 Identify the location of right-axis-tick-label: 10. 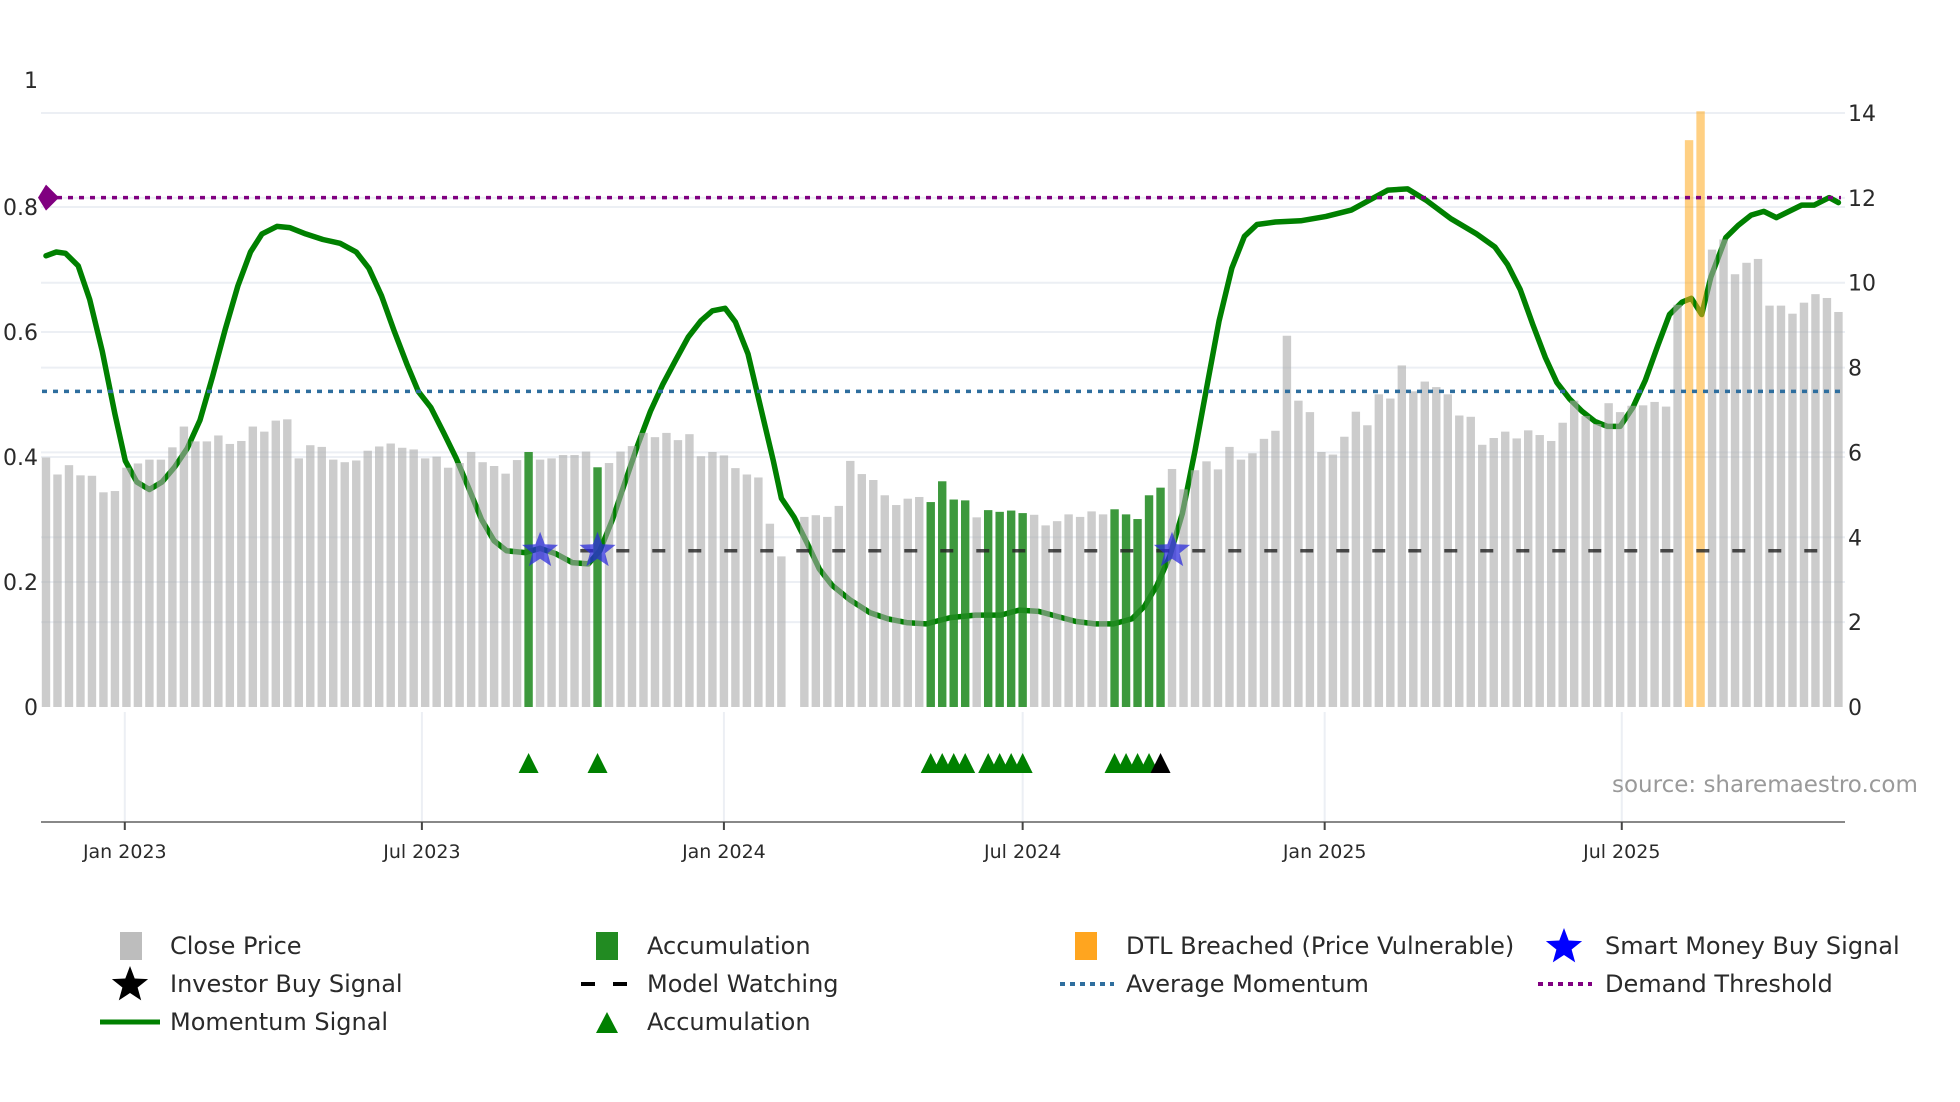
(1862, 284).